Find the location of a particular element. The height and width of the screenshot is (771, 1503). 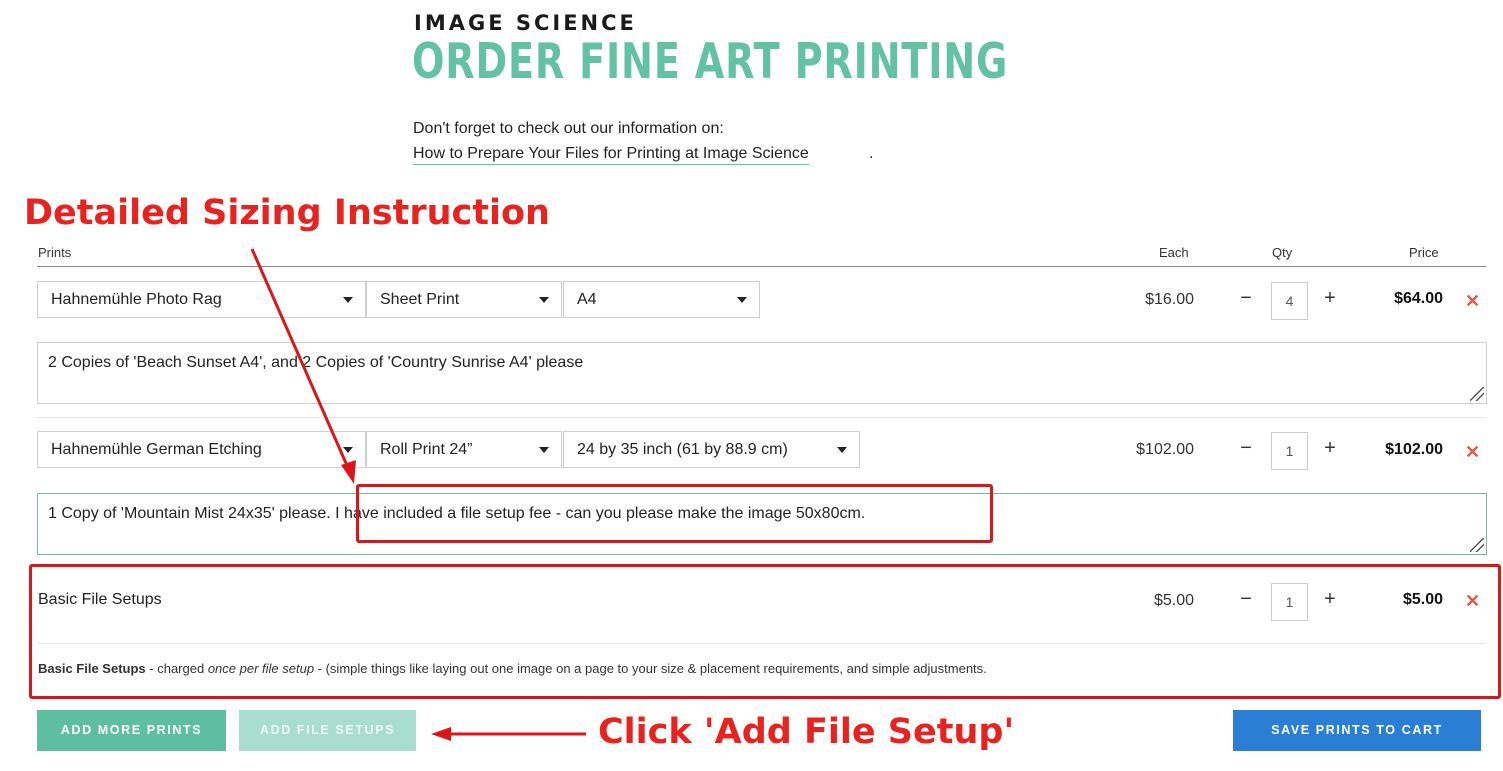

line-price-row-1: $64.00 is located at coordinates (1418, 298).